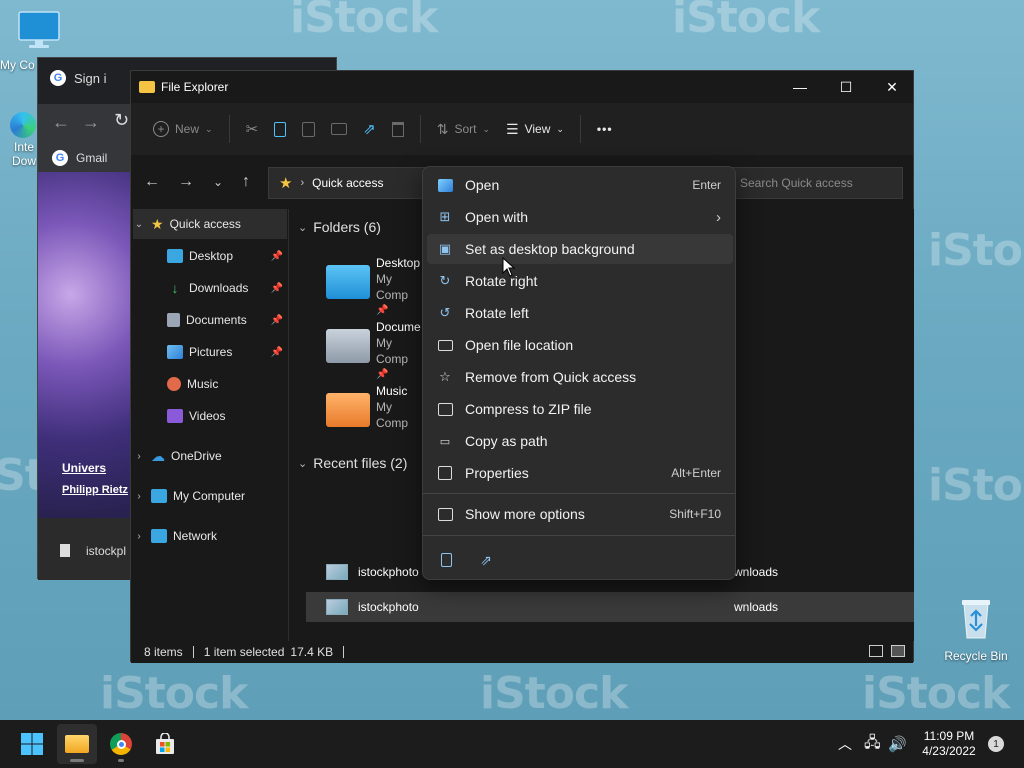 Image resolution: width=1024 pixels, height=768 pixels. What do you see at coordinates (898, 651) in the screenshot?
I see `tiles-view-icon` at bounding box center [898, 651].